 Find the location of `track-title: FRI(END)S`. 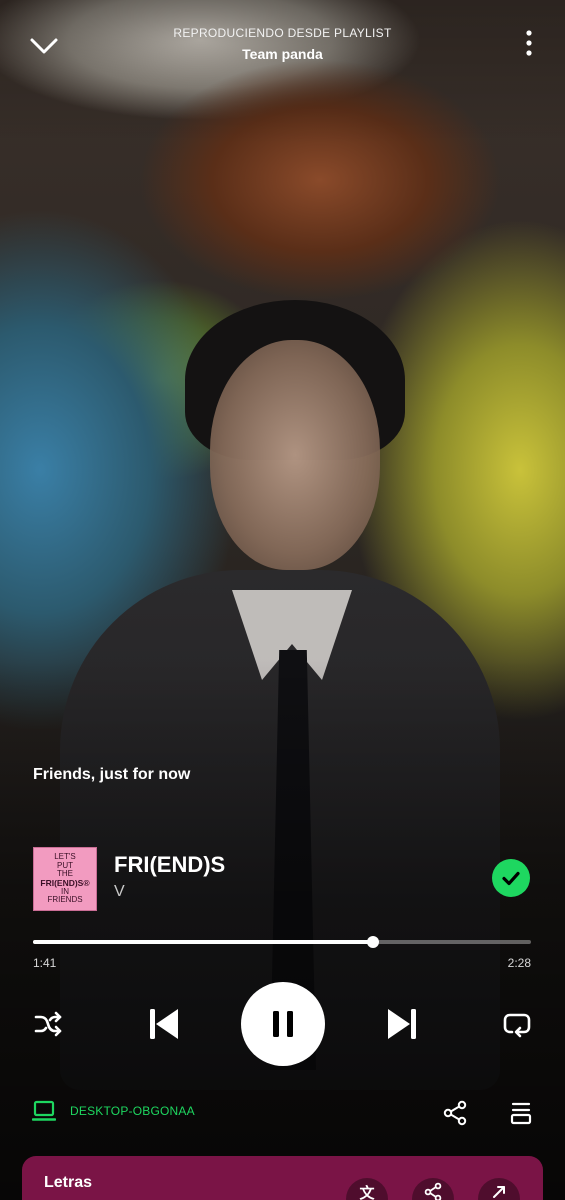

track-title: FRI(END)S is located at coordinates (169, 865).